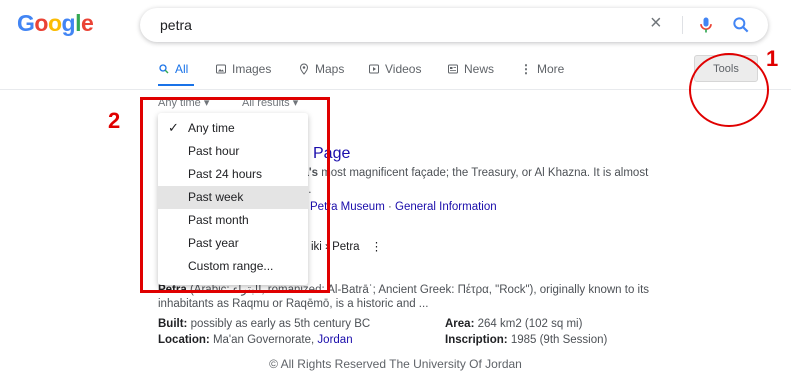 The height and width of the screenshot is (374, 791). Describe the element at coordinates (706, 25) in the screenshot. I see `mic-icon` at that location.